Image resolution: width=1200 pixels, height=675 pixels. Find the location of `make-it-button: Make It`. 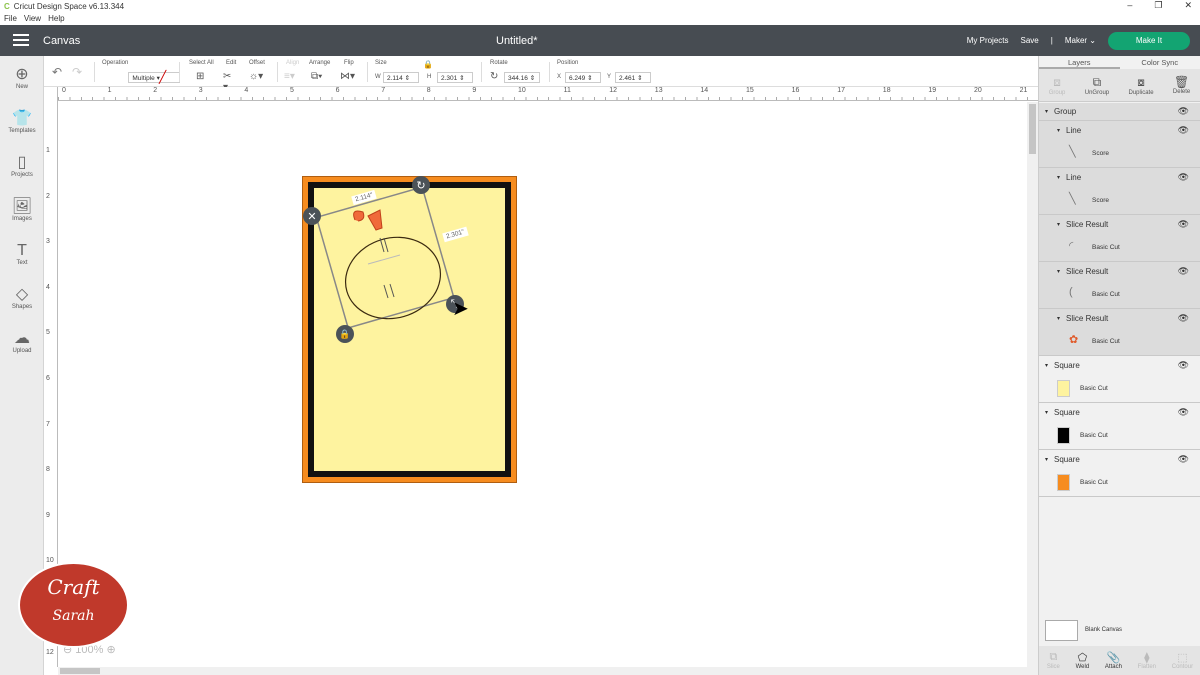

make-it-button: Make It is located at coordinates (1149, 40).